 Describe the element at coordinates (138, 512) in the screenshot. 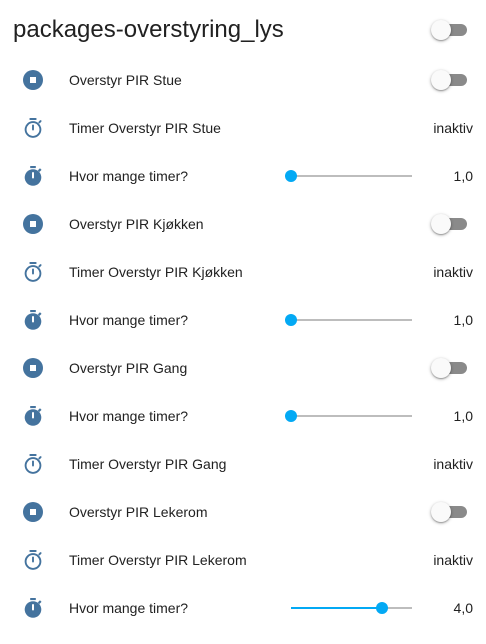

I see `entity-label: Overstyr PIR Lekerom` at that location.